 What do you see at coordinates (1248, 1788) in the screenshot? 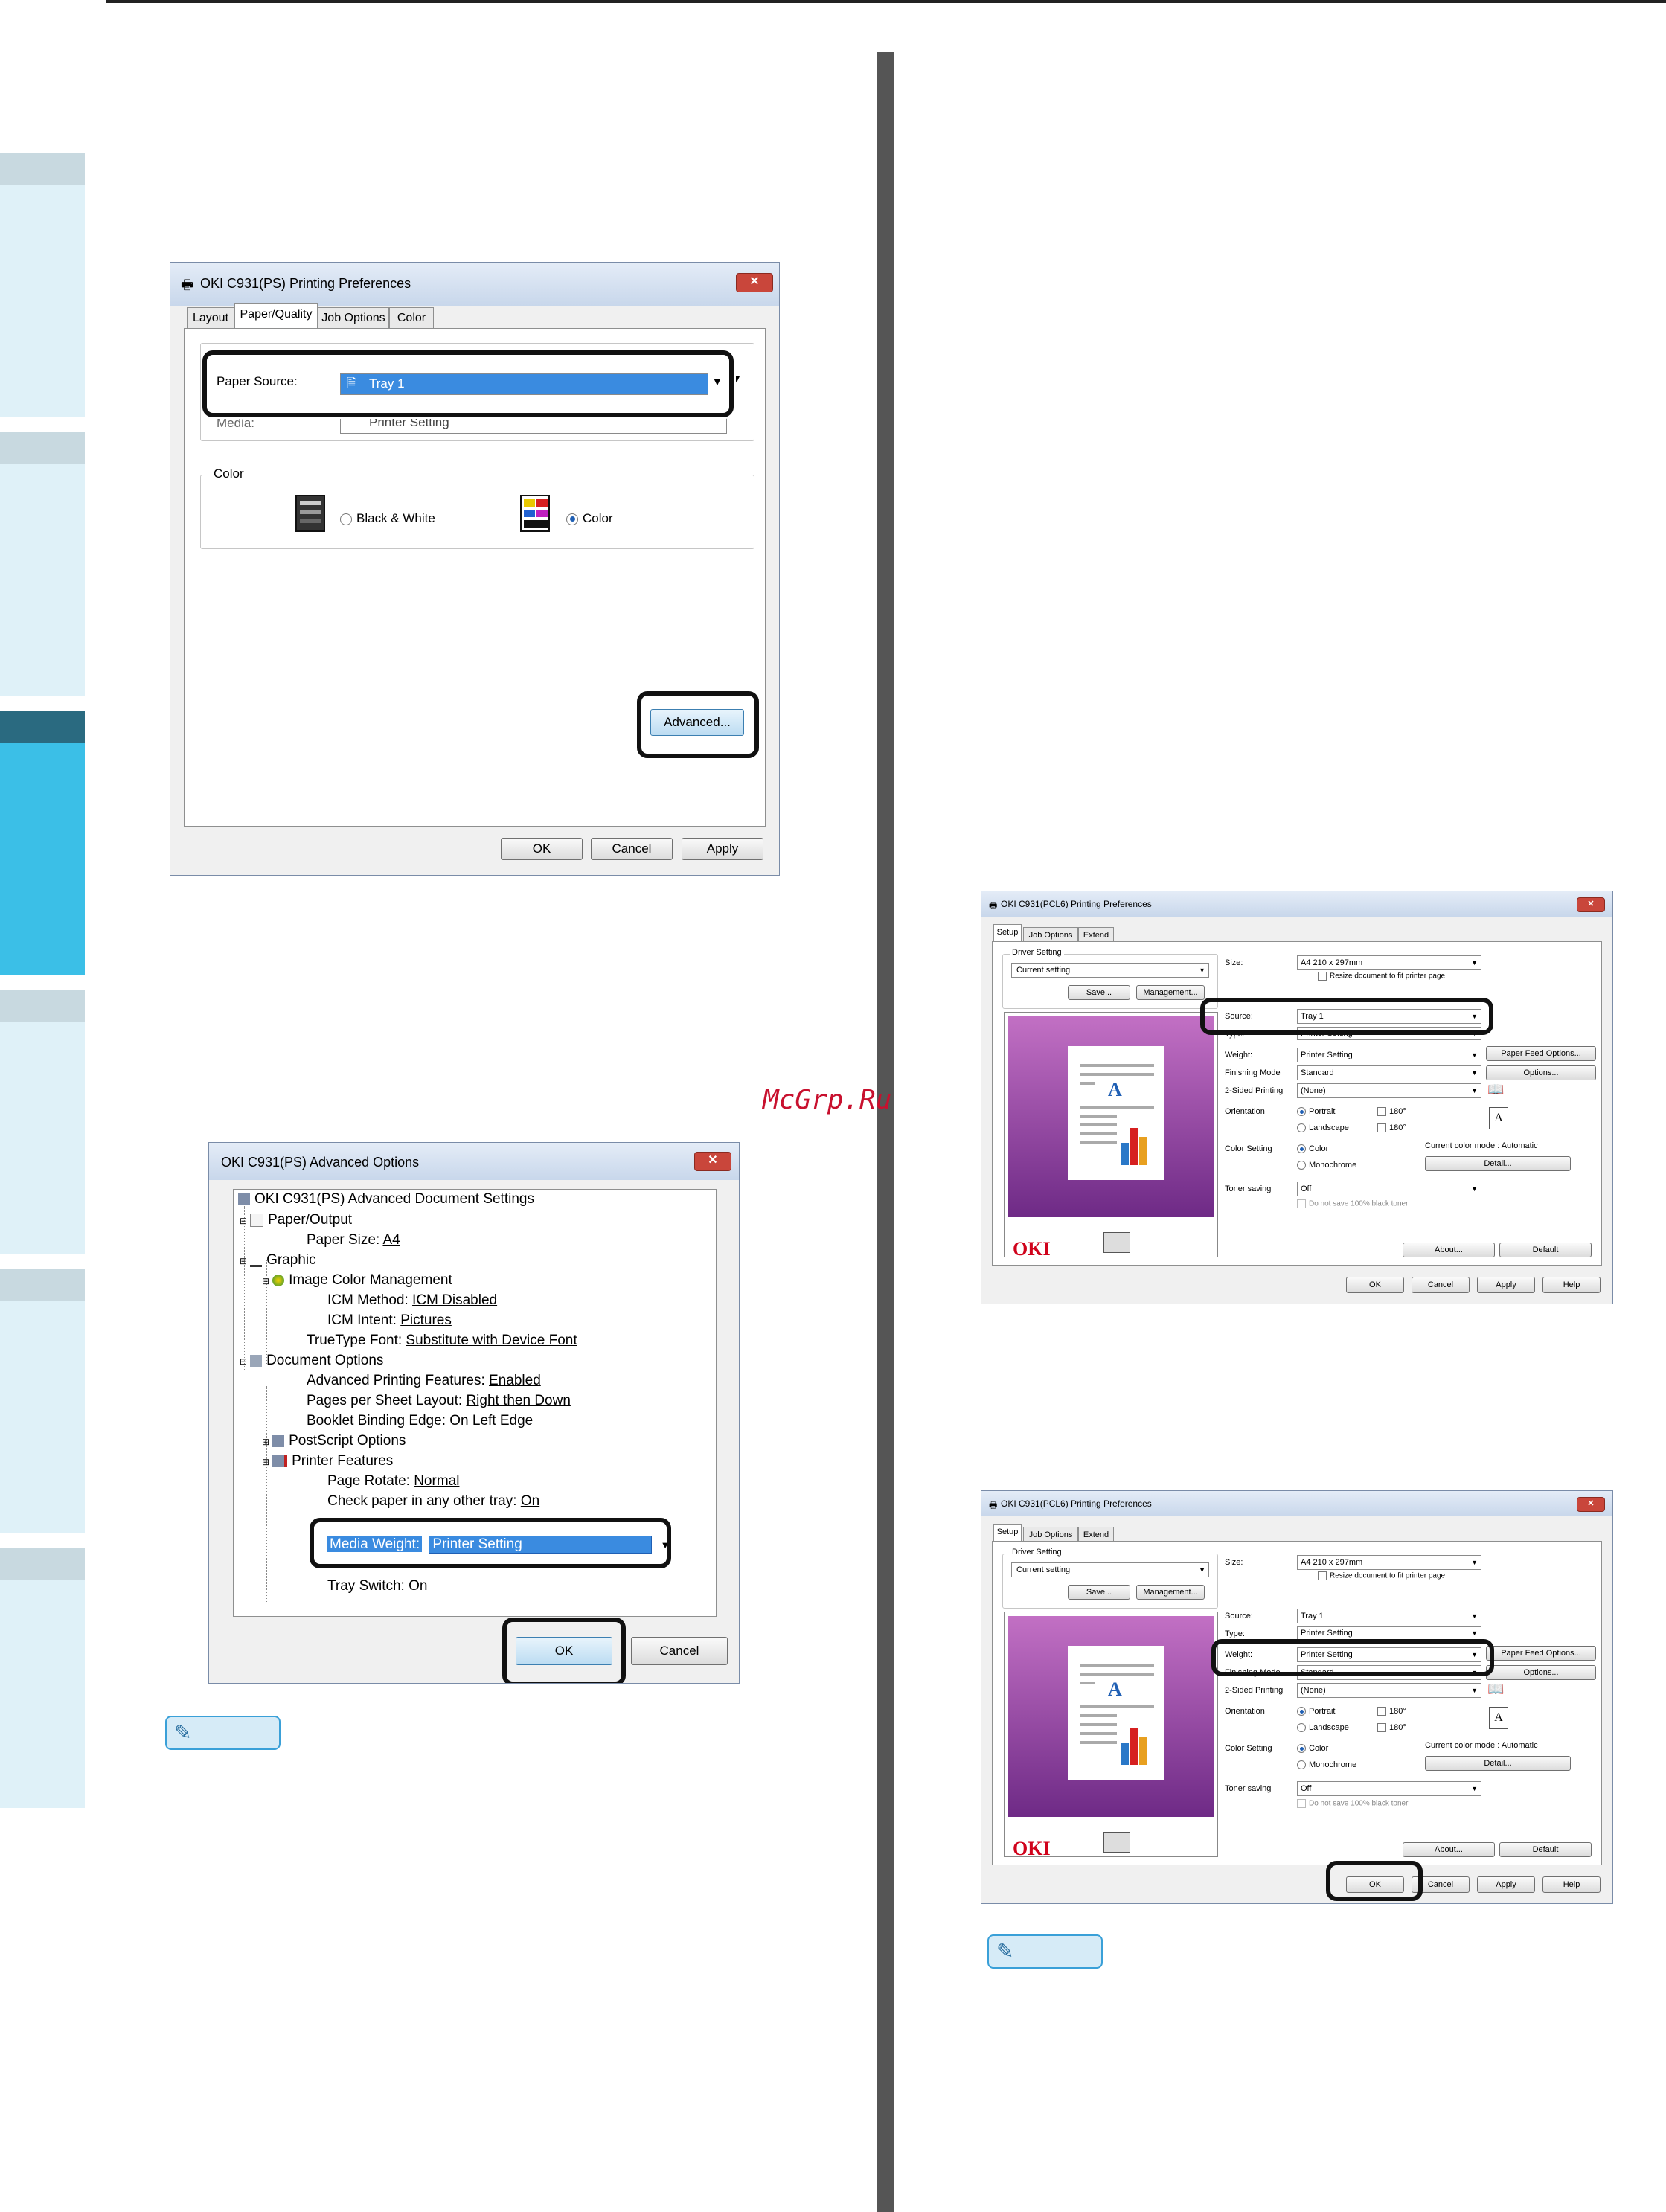
I see `toner-saving-label: Toner saving` at bounding box center [1248, 1788].